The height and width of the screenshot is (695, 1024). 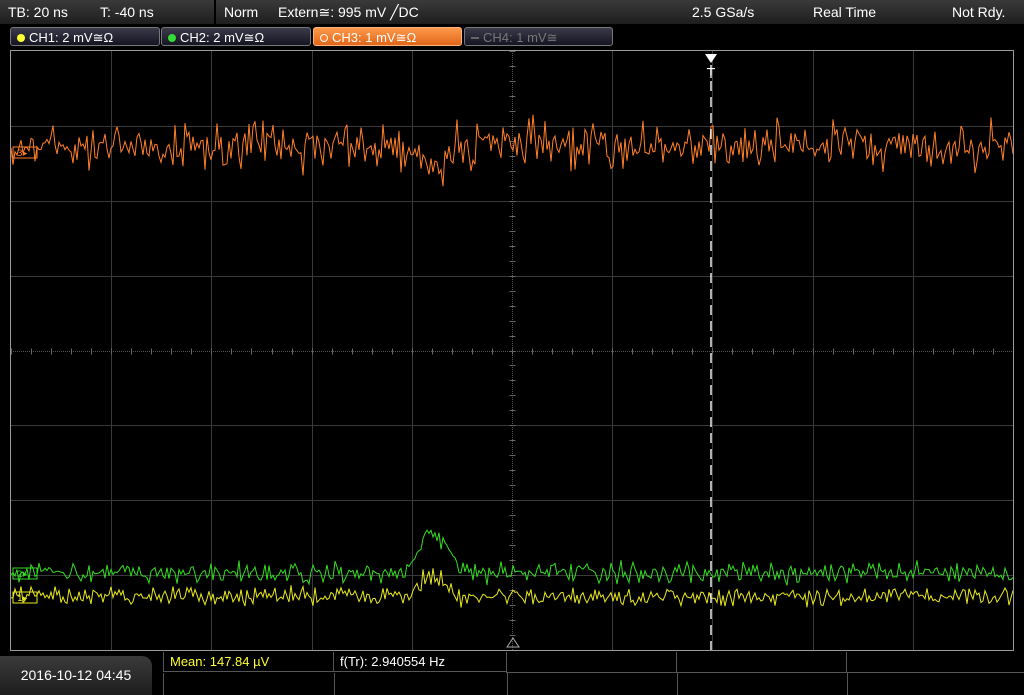 I want to click on channel-4-off-icon, so click(x=475, y=38).